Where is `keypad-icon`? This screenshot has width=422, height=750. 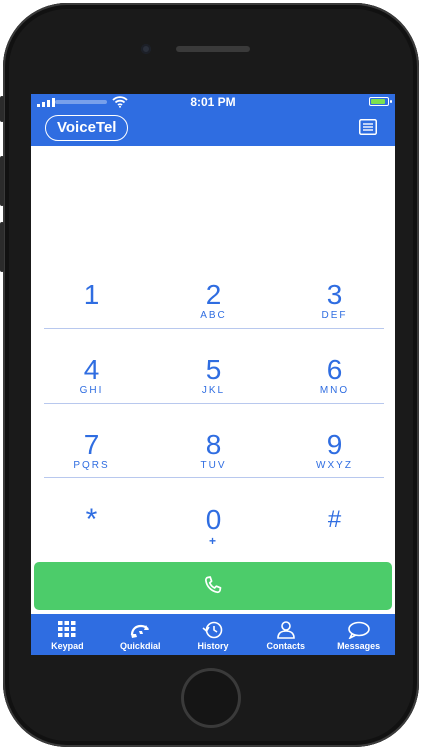
keypad-icon is located at coordinates (67, 629).